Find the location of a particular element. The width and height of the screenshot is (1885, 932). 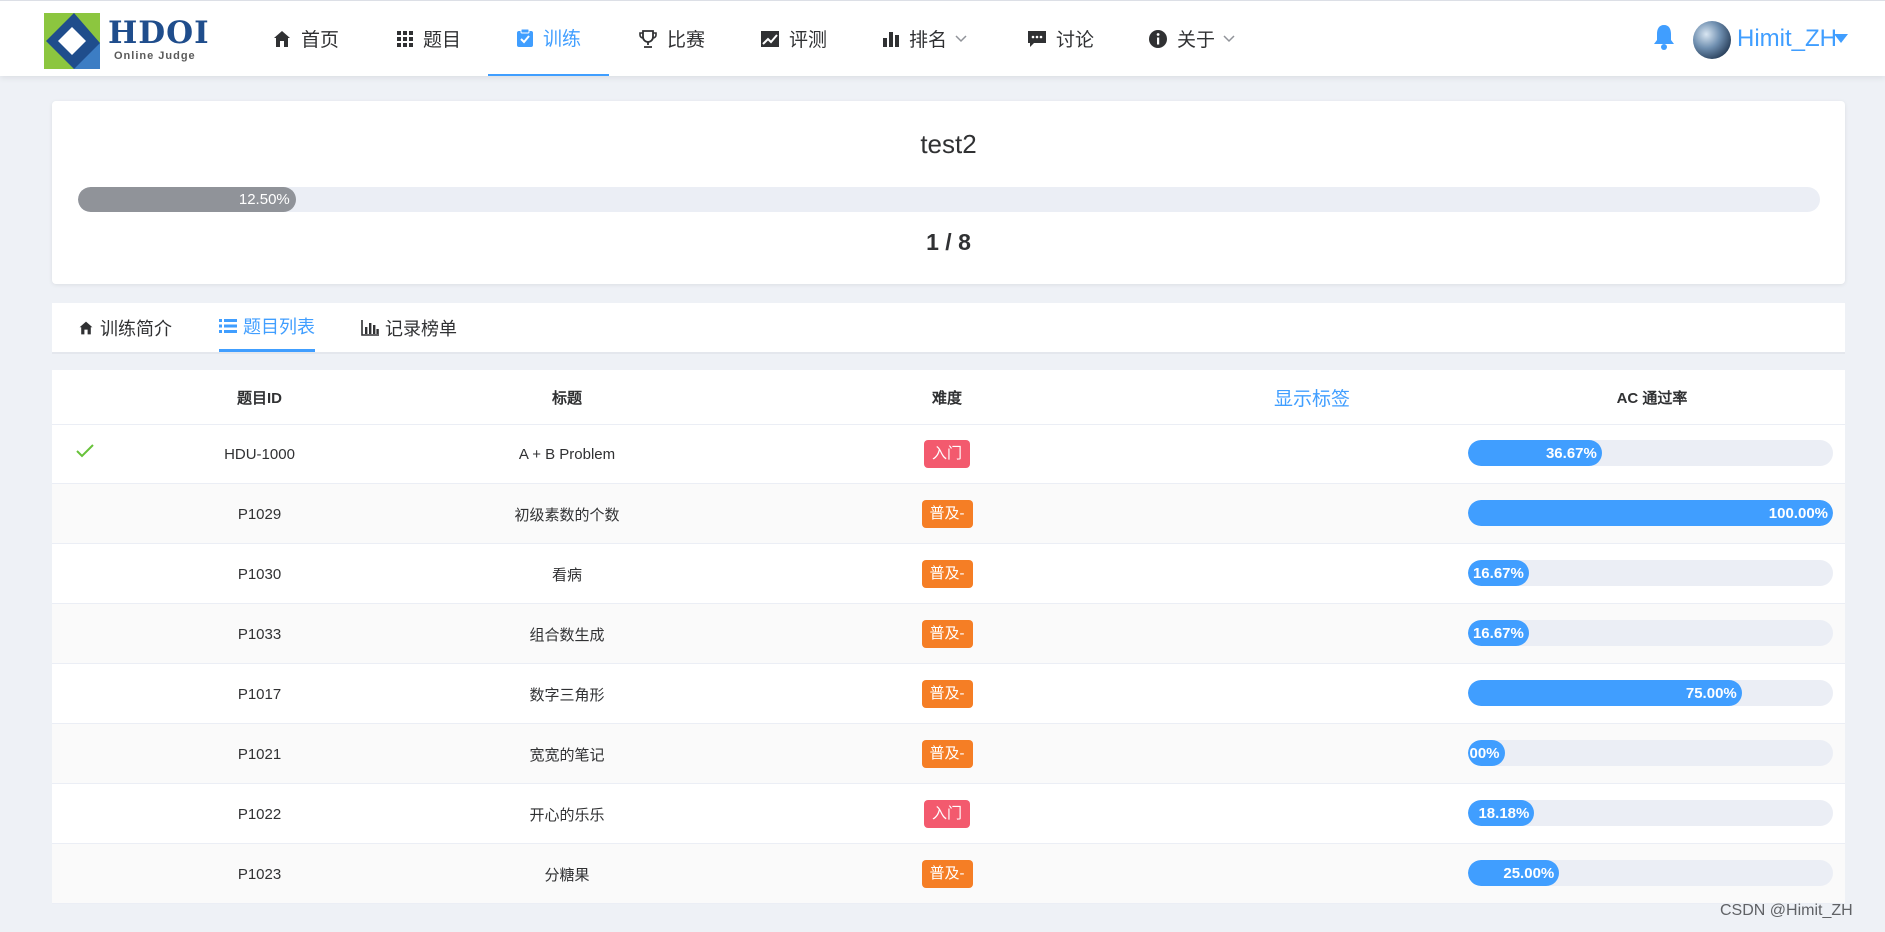

tab-problem-list: 题目列表 is located at coordinates (267, 327).